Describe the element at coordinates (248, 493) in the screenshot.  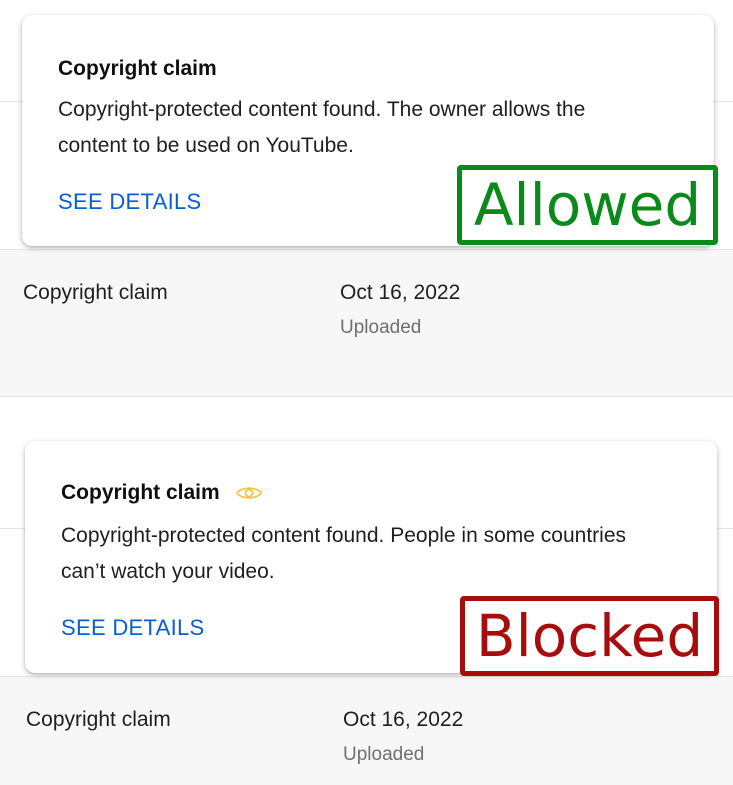
I see `eye-icon` at that location.